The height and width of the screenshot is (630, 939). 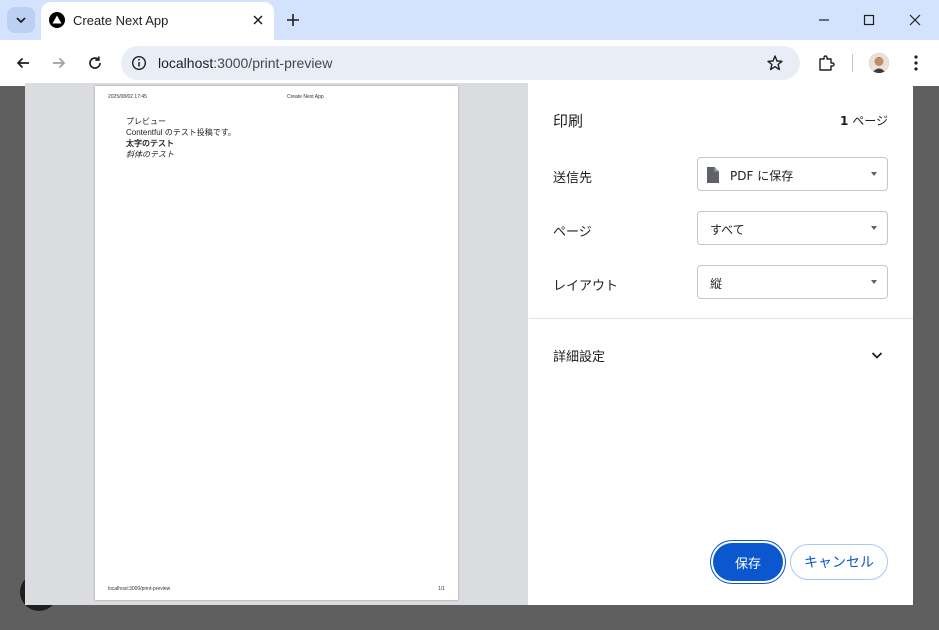 What do you see at coordinates (792, 228) in the screenshot?
I see `pages-select: すべて` at bounding box center [792, 228].